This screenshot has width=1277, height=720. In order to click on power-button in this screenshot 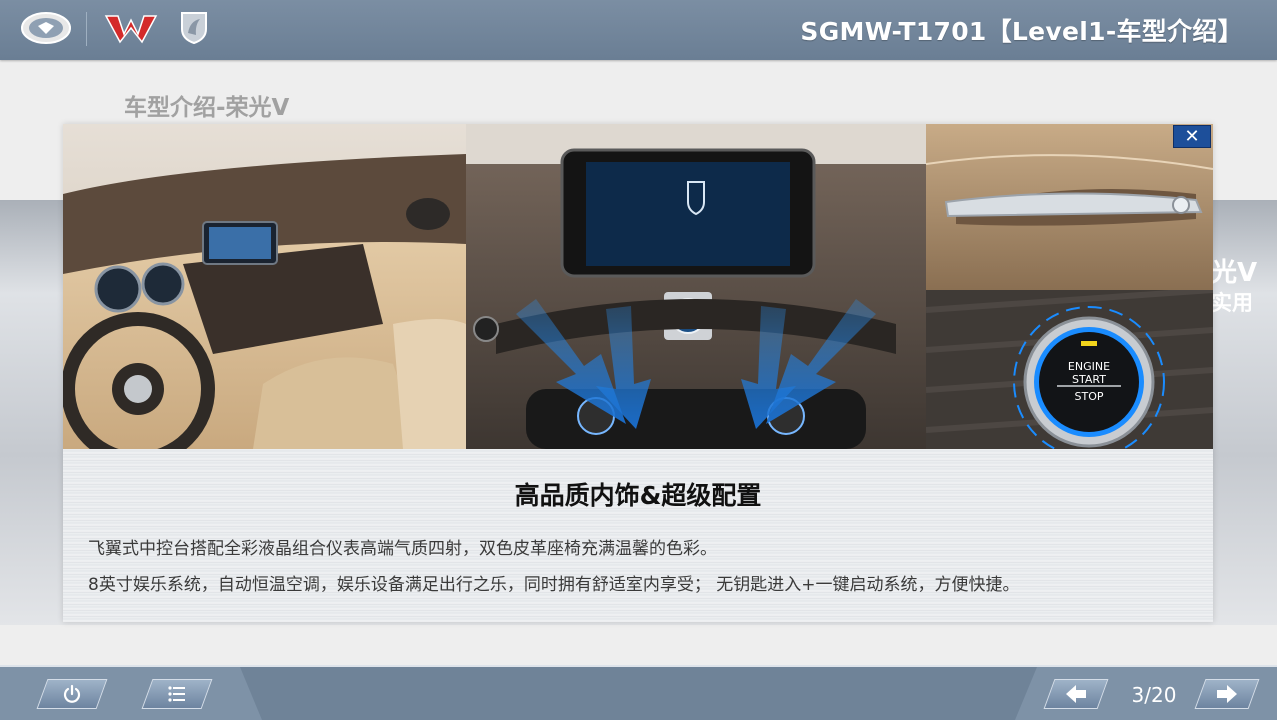, I will do `click(72, 694)`.